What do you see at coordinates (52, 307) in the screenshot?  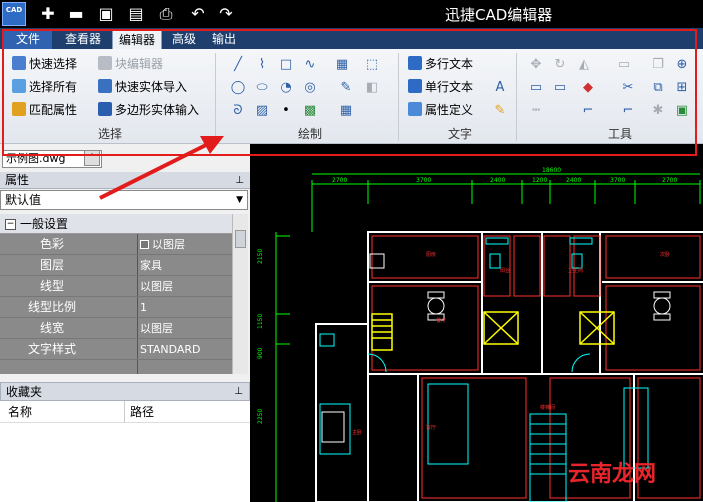 I see `prop-name: 线型比例` at bounding box center [52, 307].